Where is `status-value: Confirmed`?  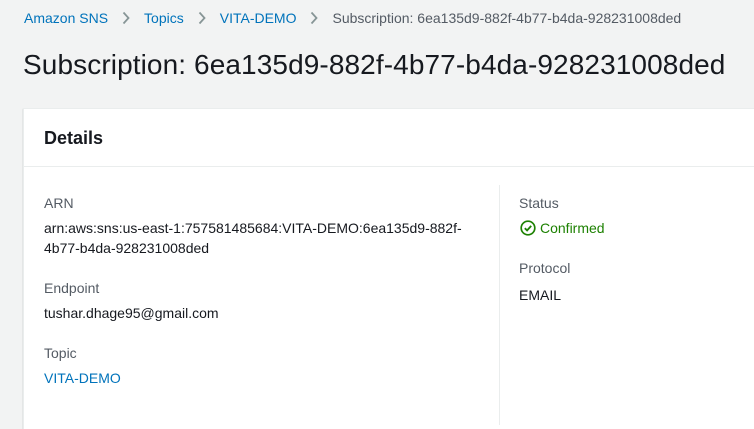 status-value: Confirmed is located at coordinates (562, 228).